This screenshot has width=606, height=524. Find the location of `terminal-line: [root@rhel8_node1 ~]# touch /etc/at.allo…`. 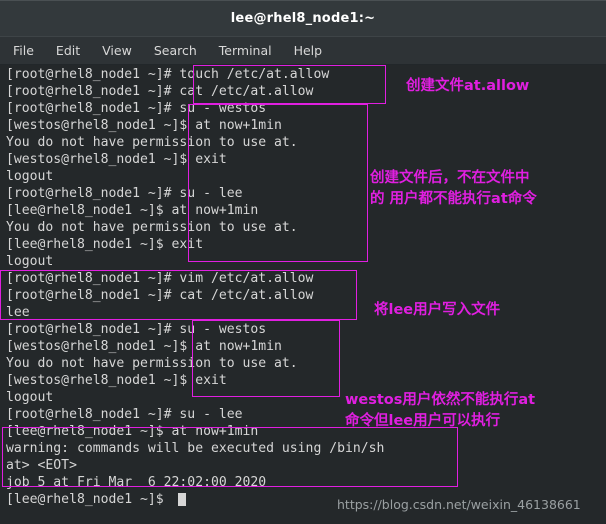

terminal-line: [root@rhel8_node1 ~]# touch /etc/at.allo… is located at coordinates (168, 74).